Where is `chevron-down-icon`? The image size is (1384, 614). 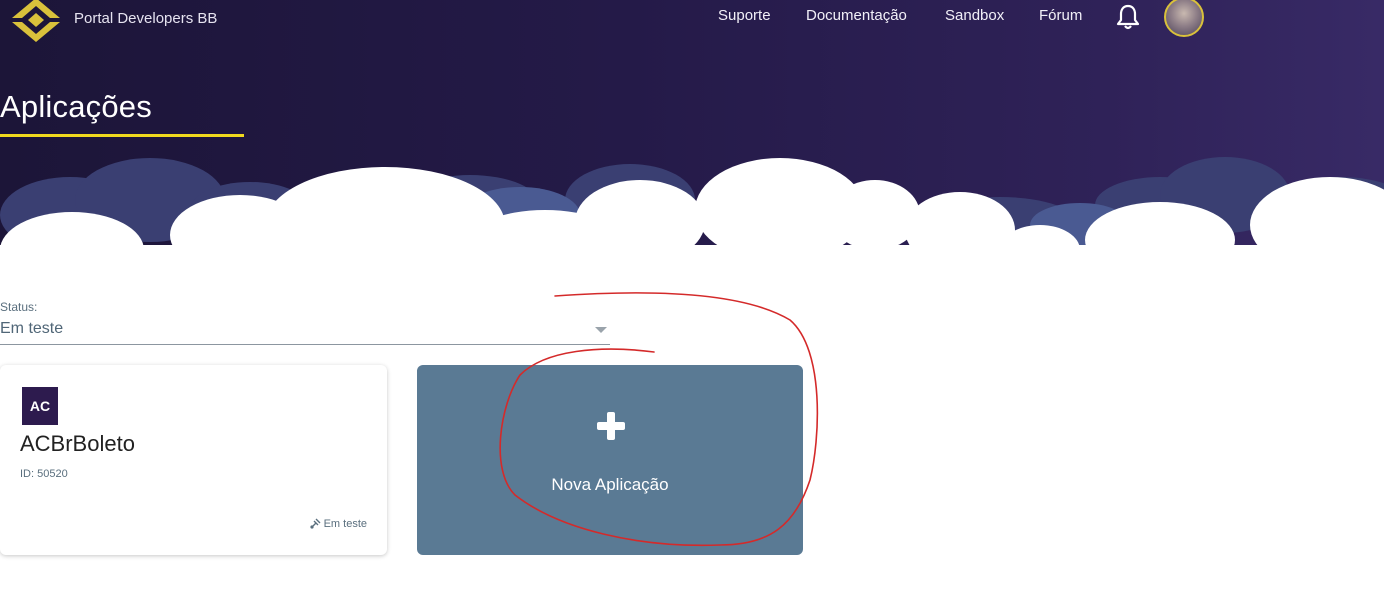
chevron-down-icon is located at coordinates (601, 330).